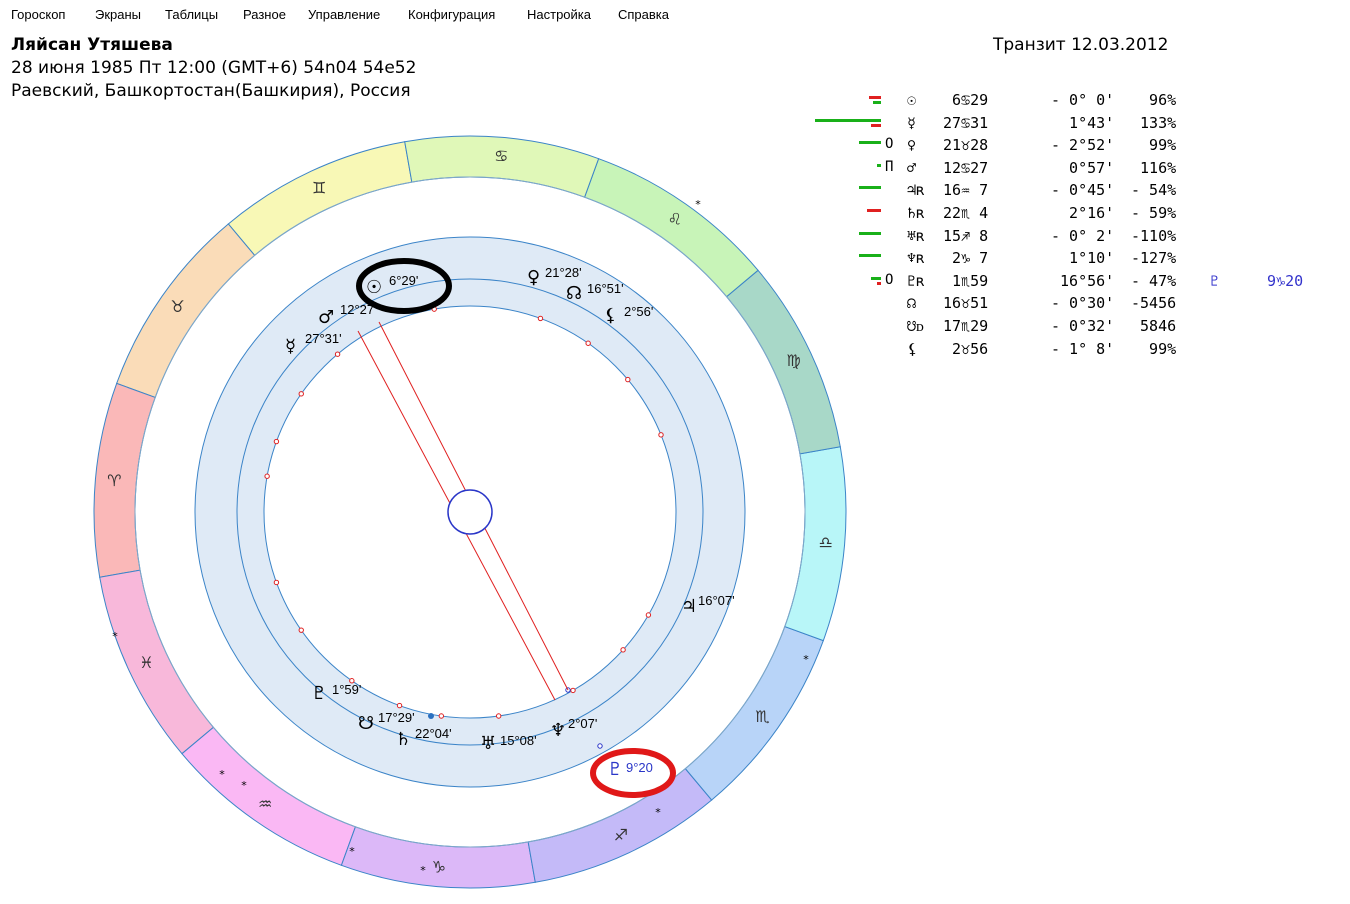  What do you see at coordinates (915, 326) in the screenshot?
I see `planet-glyph: ☋ᴅ` at bounding box center [915, 326].